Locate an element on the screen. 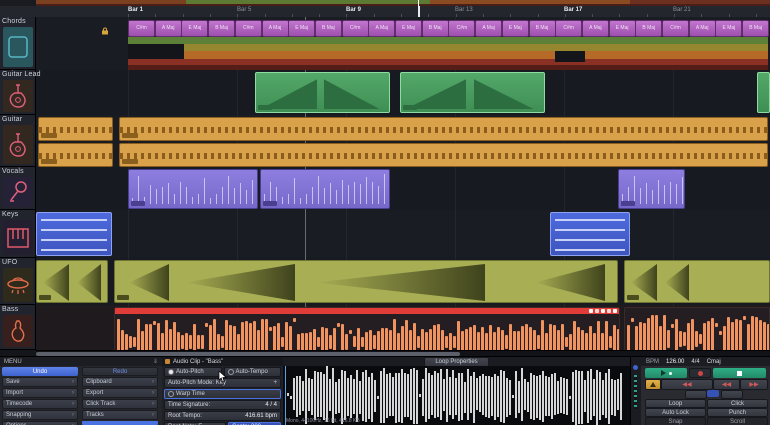 Image resolution: width=770 pixels, height=425 pixels. mini-right-button is located at coordinates (732, 394).